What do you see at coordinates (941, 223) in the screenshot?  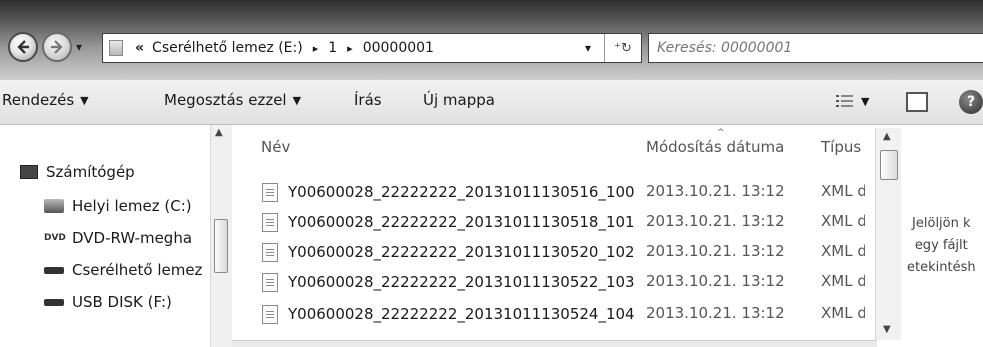 I see `preview-message-line: Jelöljön k` at bounding box center [941, 223].